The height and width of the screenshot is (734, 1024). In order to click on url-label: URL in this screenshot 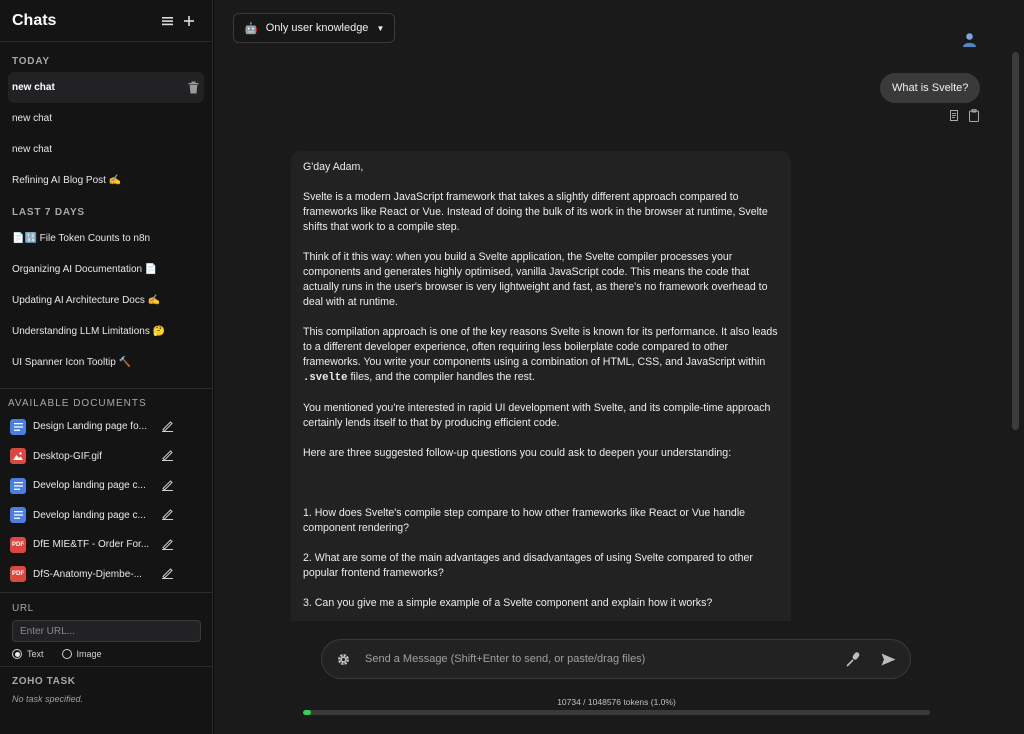, I will do `click(23, 608)`.